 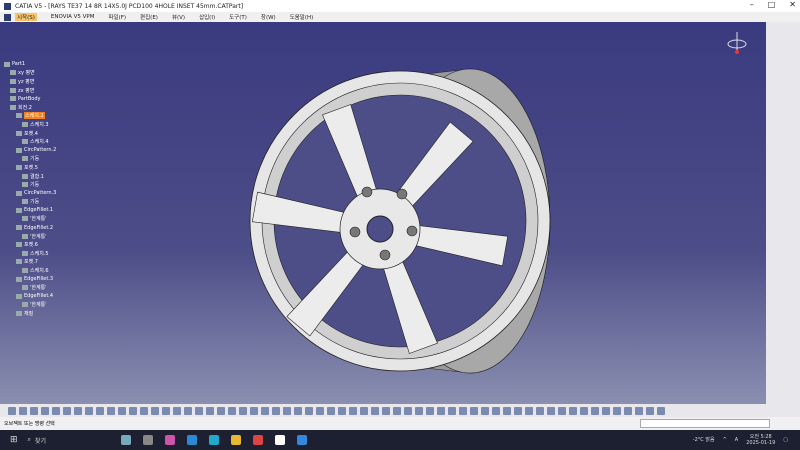 What do you see at coordinates (752, 4) in the screenshot?
I see `minimize-button: –` at bounding box center [752, 4].